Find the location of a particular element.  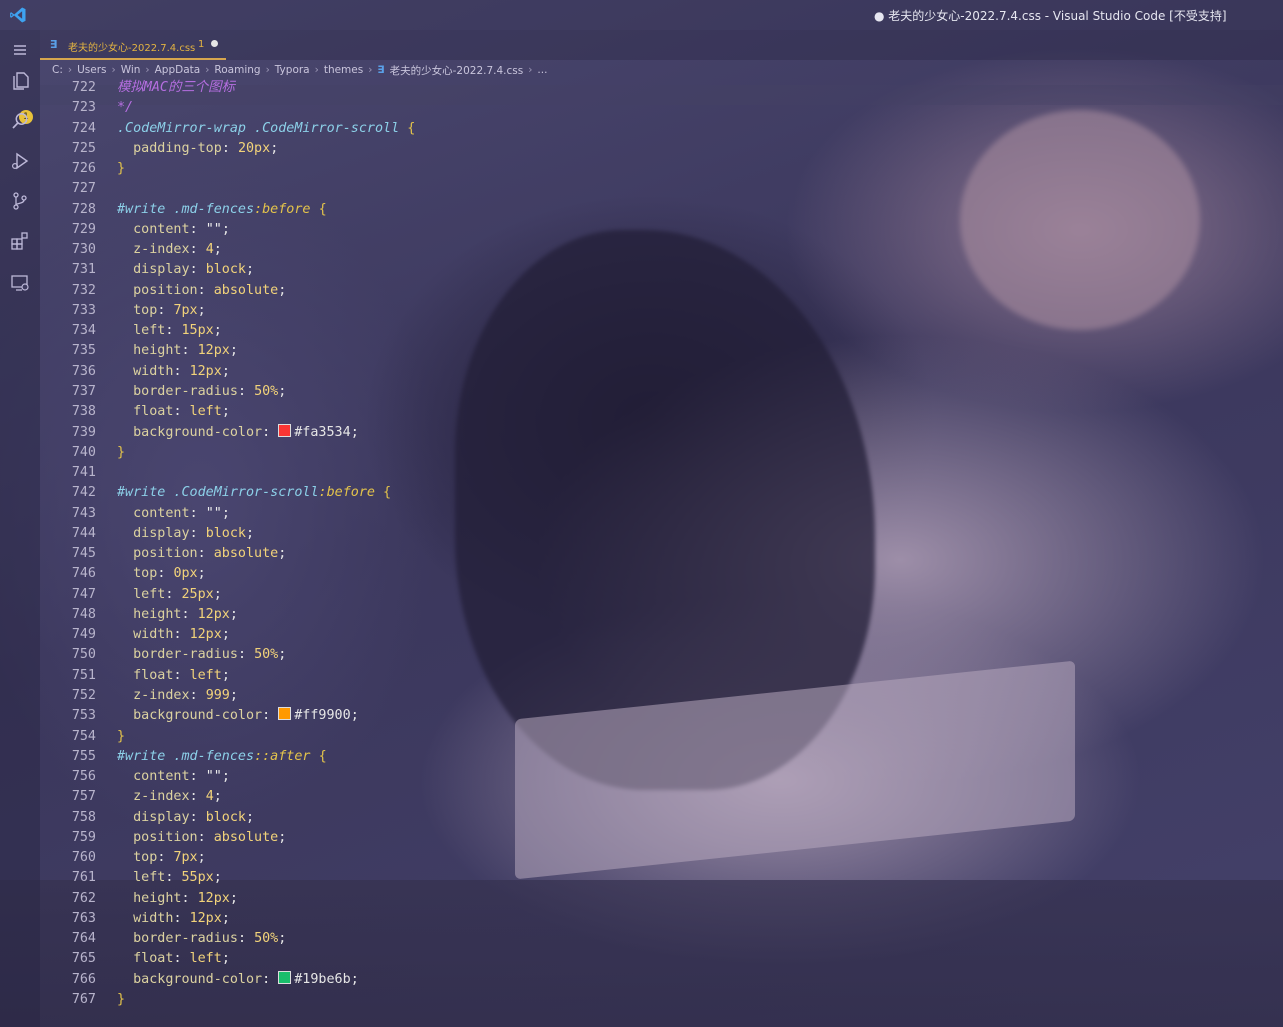

code-token: 50% is located at coordinates (266, 655).